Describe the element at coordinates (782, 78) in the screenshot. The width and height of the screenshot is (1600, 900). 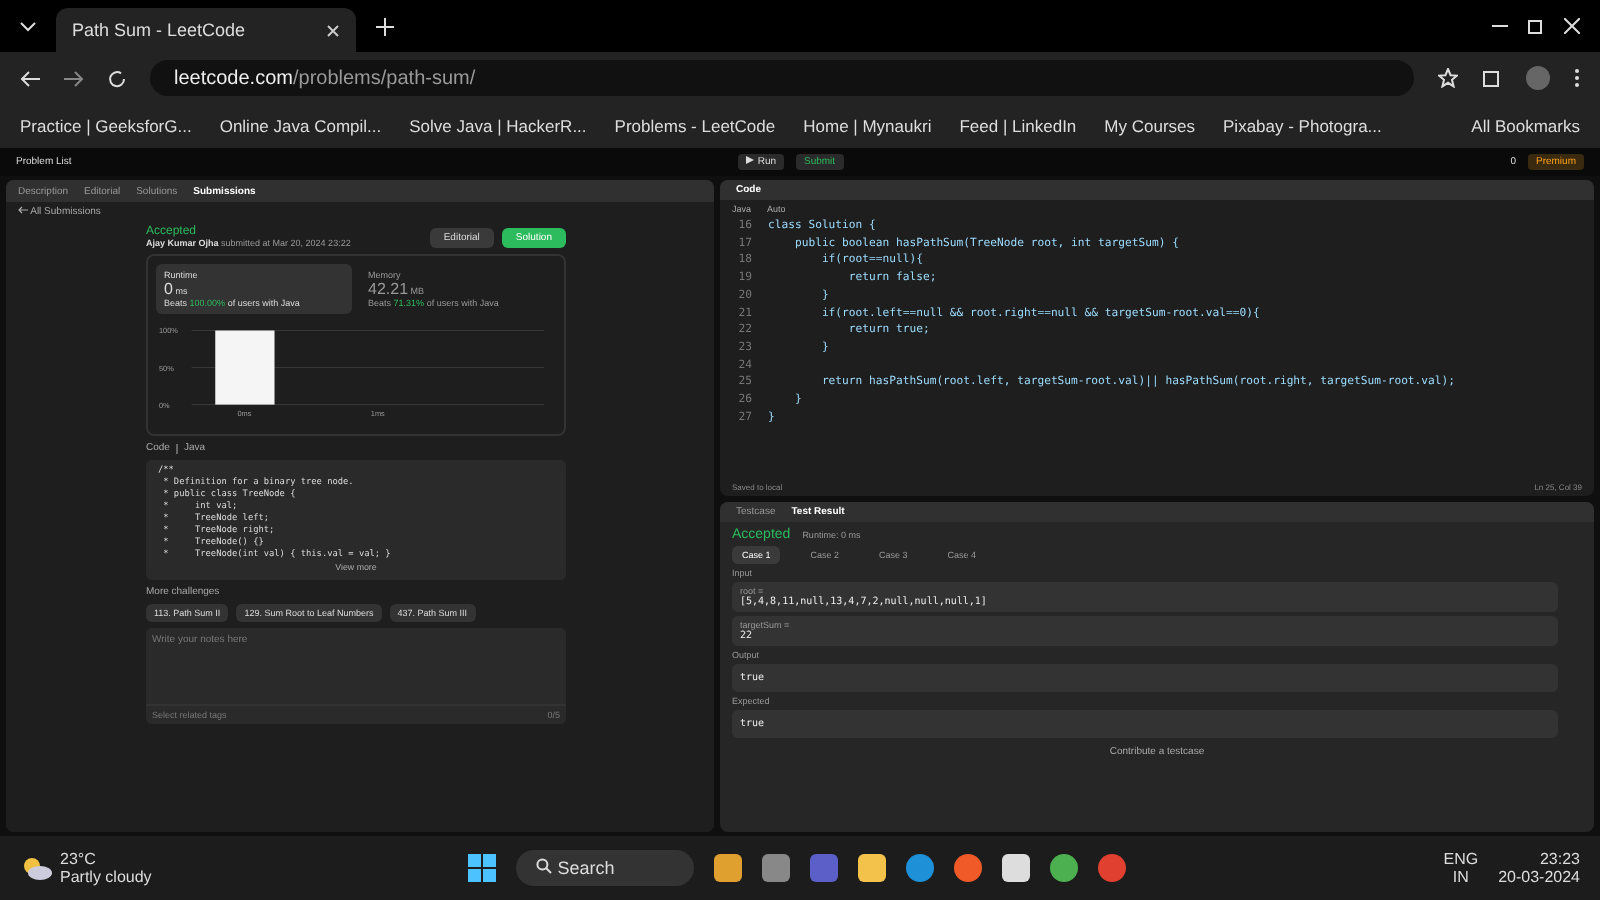
I see `address-bar: leetcode.com/problems/path-sum/` at that location.